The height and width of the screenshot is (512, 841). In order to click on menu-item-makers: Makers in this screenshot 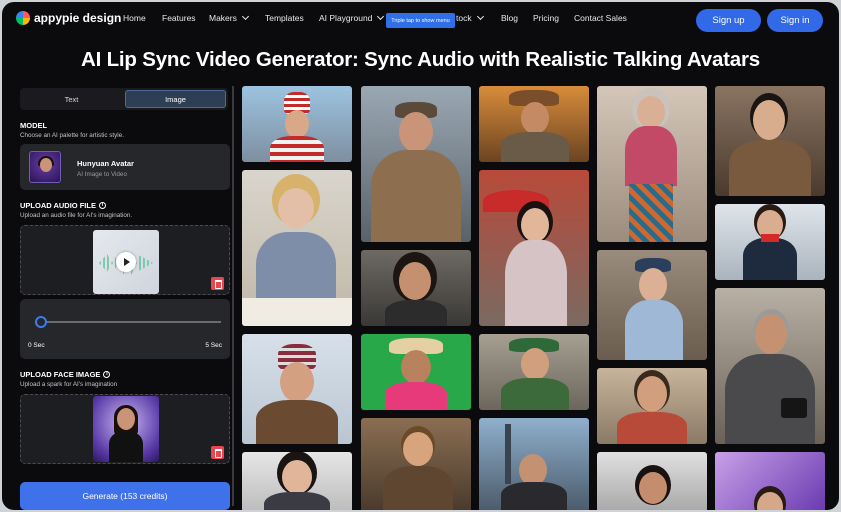, I will do `click(229, 17)`.